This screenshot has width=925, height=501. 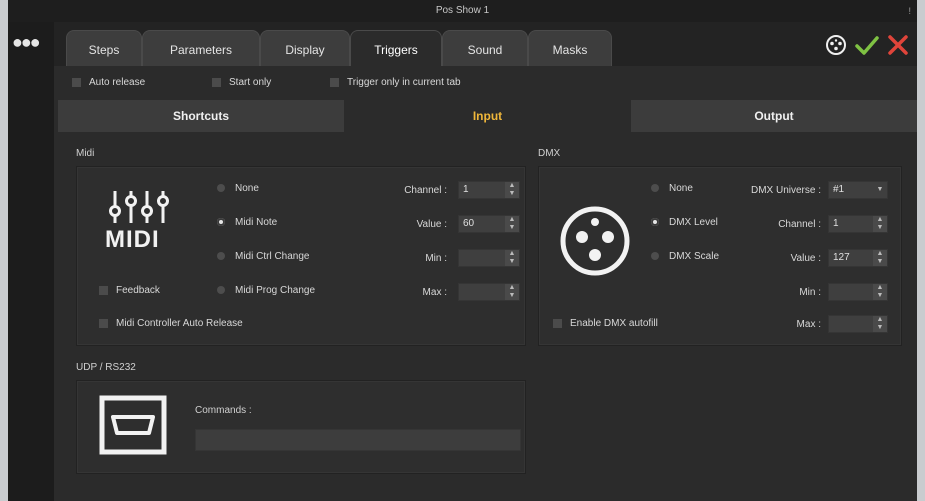 I want to click on trigger-current-tab-option: Trigger only in current tab, so click(x=395, y=82).